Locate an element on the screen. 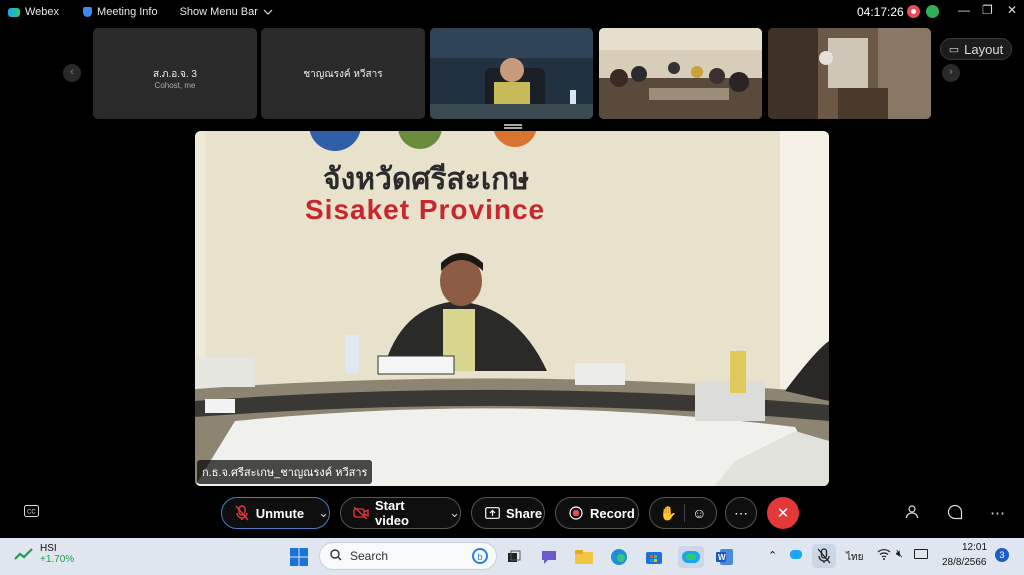 The image size is (1024, 575). more-icon: ⋯ is located at coordinates (741, 512).